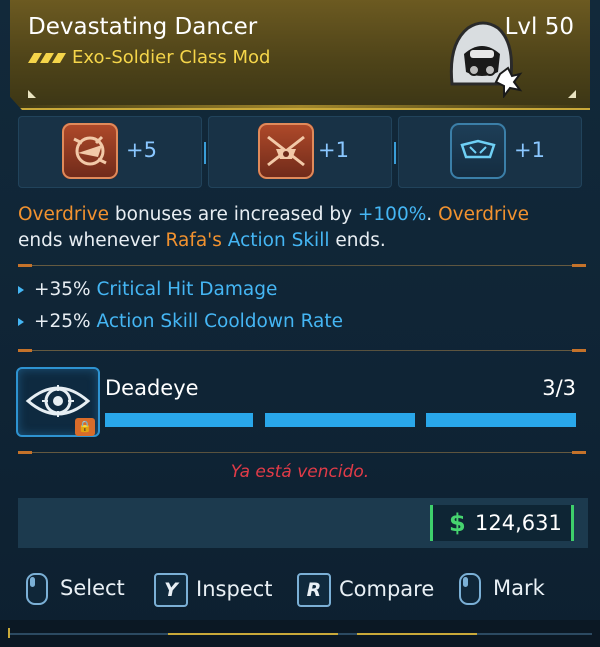 This screenshot has height=647, width=600. What do you see at coordinates (193, 240) in the screenshot?
I see `desc-keyword: Rafa's` at bounding box center [193, 240].